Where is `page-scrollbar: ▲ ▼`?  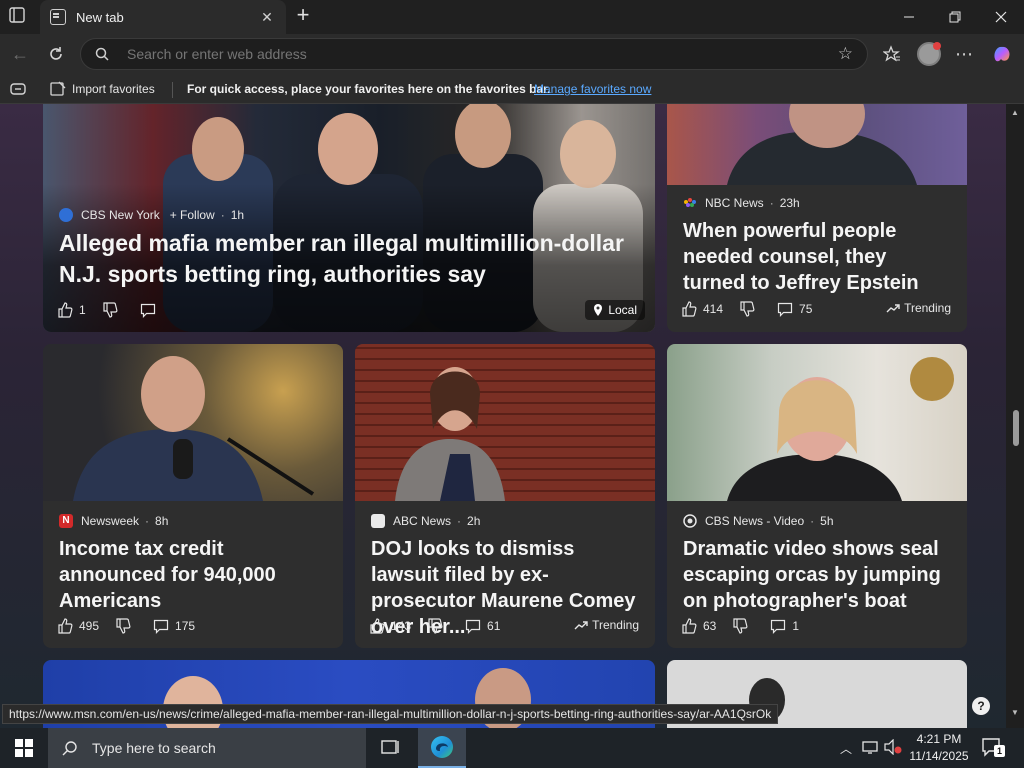
page-scrollbar: ▲ ▼ is located at coordinates (1015, 416).